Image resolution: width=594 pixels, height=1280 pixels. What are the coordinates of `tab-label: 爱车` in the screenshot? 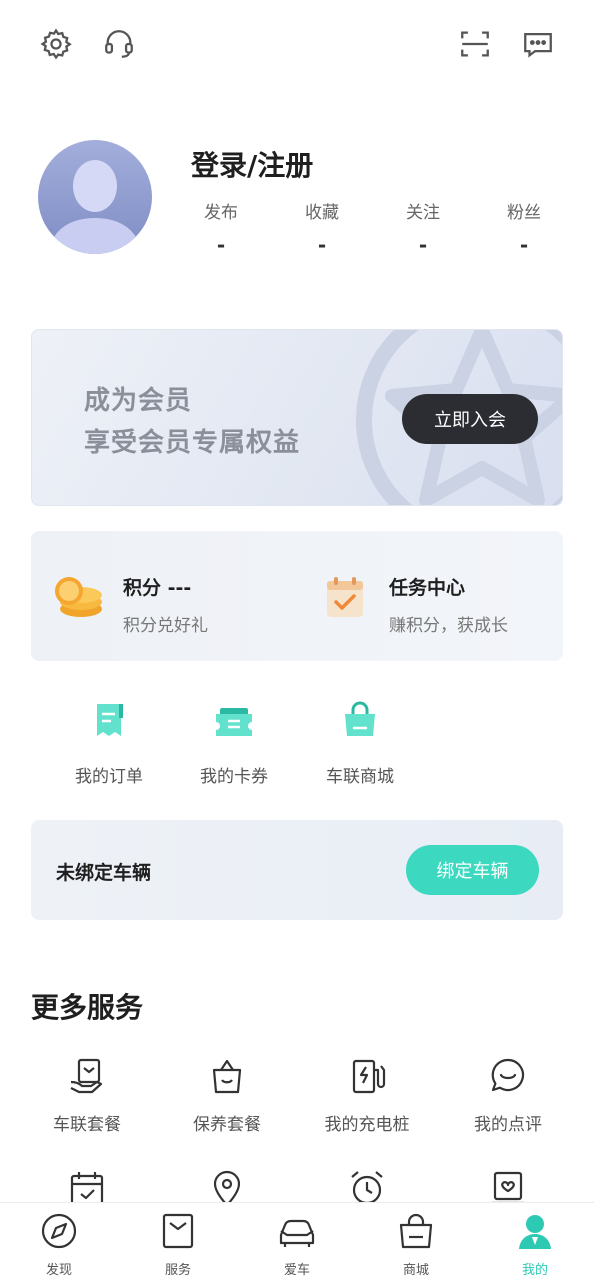 It's located at (296, 1270).